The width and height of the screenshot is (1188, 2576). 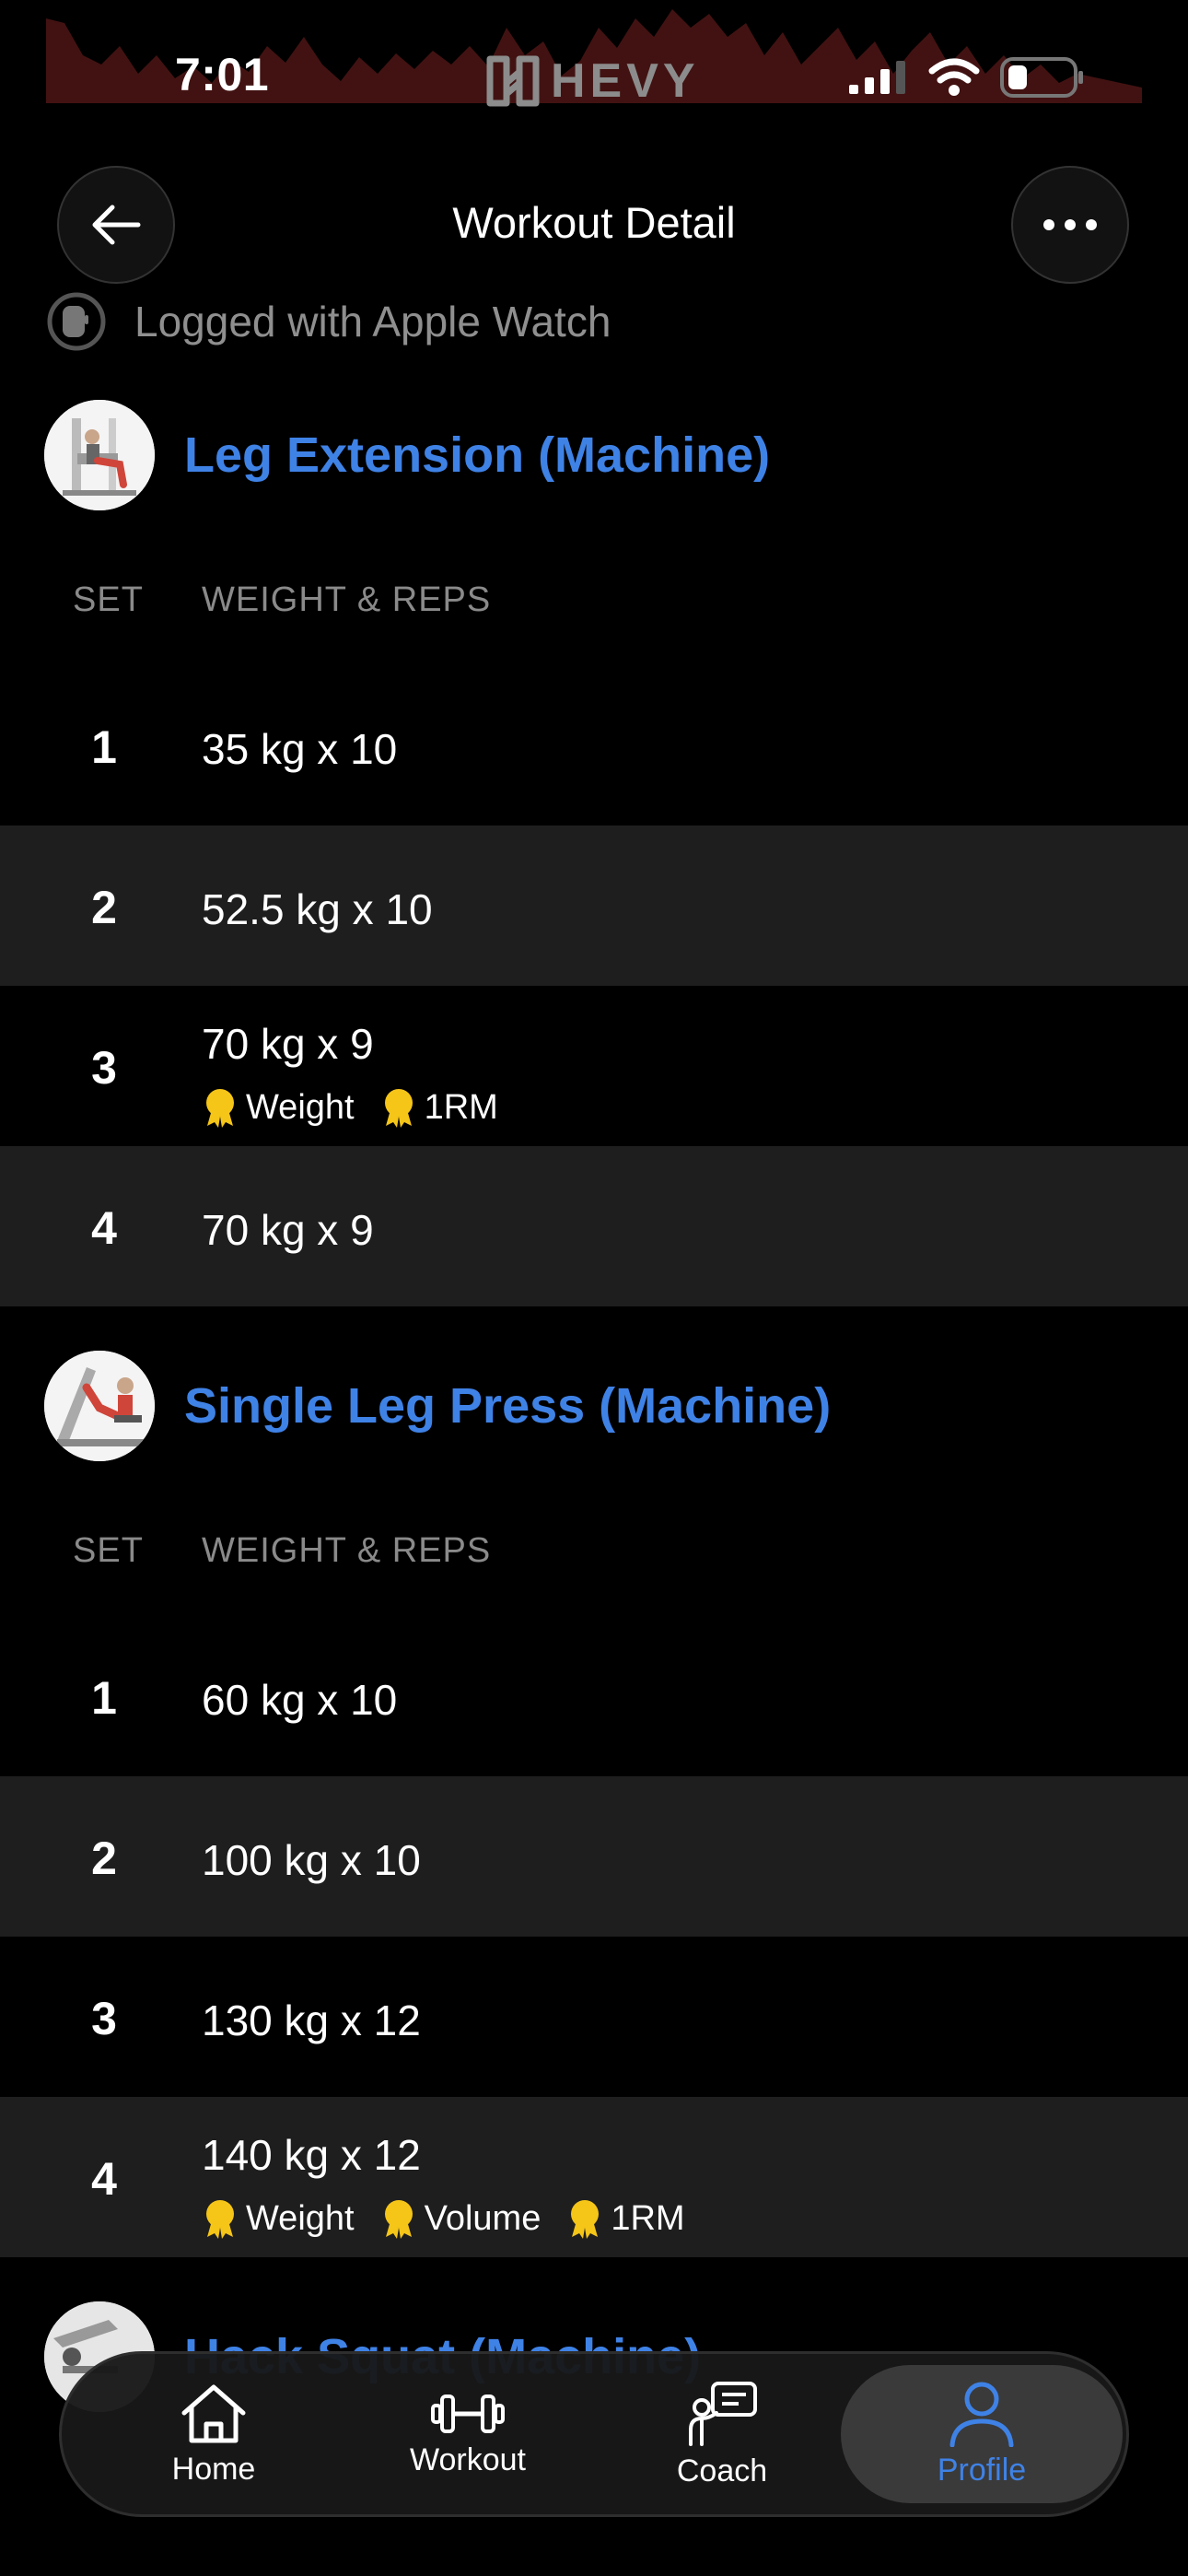 I want to click on tab-bar: Home Workout Coach Profile, so click(x=594, y=2434).